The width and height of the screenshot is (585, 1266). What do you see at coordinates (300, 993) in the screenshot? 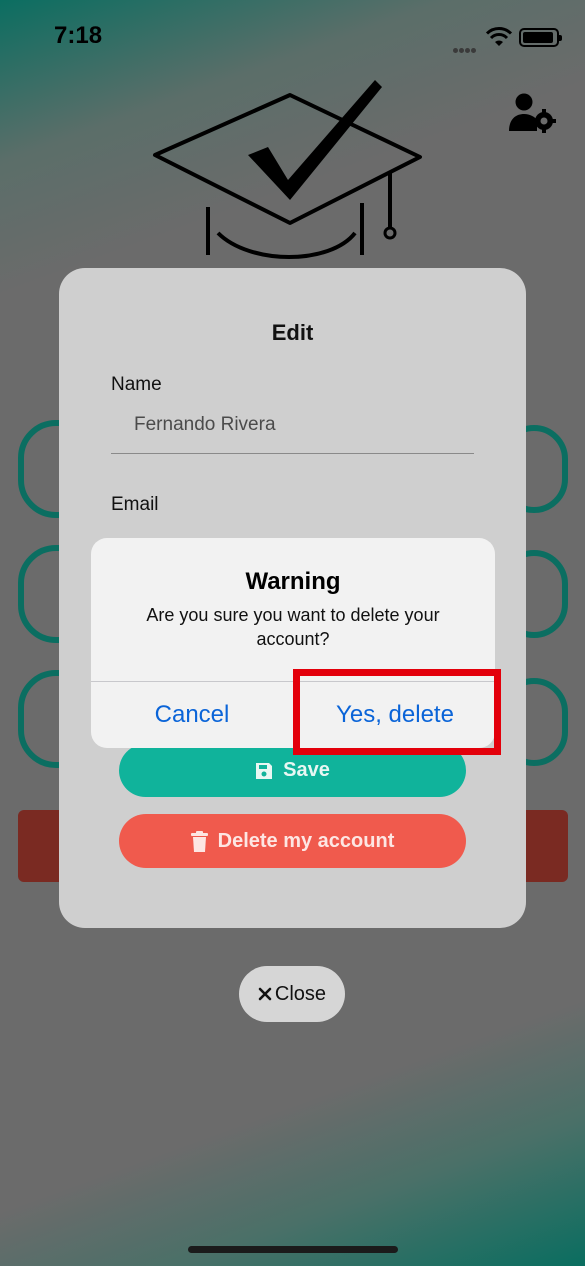
I see `close-button-label: Close` at bounding box center [300, 993].